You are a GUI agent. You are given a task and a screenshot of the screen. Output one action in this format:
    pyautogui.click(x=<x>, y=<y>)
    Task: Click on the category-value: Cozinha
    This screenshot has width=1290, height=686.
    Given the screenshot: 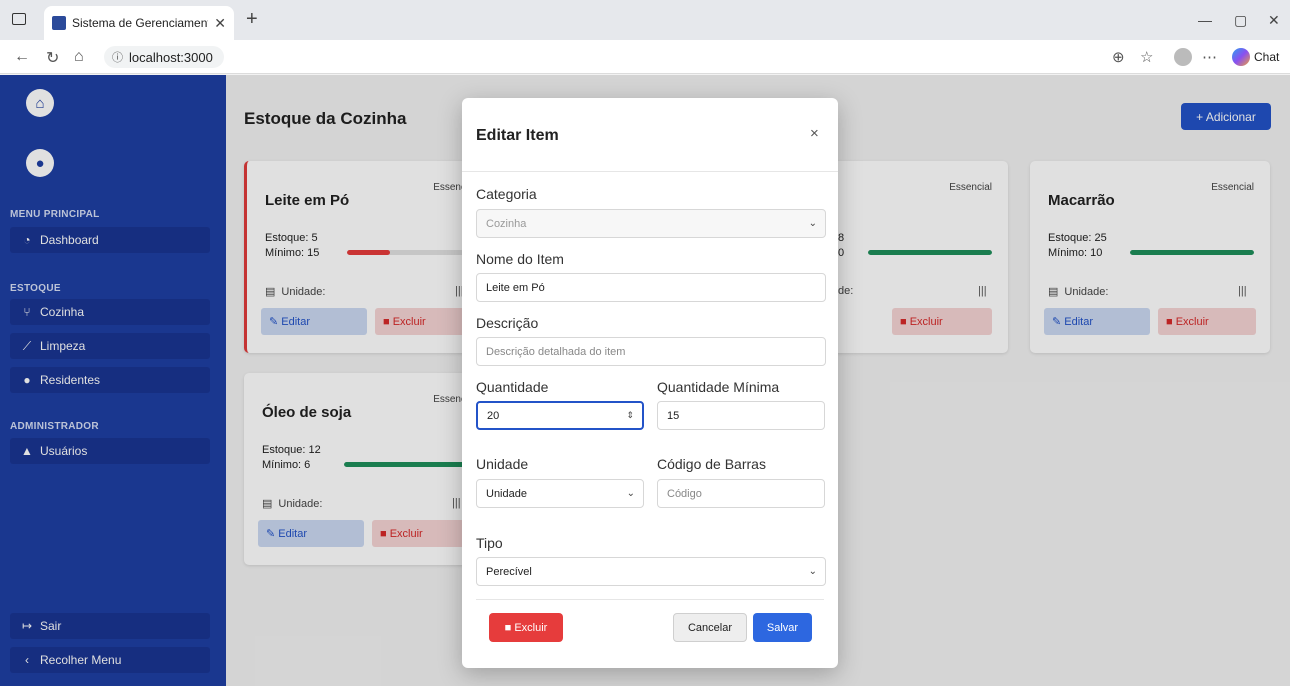 What is the action you would take?
    pyautogui.click(x=506, y=223)
    